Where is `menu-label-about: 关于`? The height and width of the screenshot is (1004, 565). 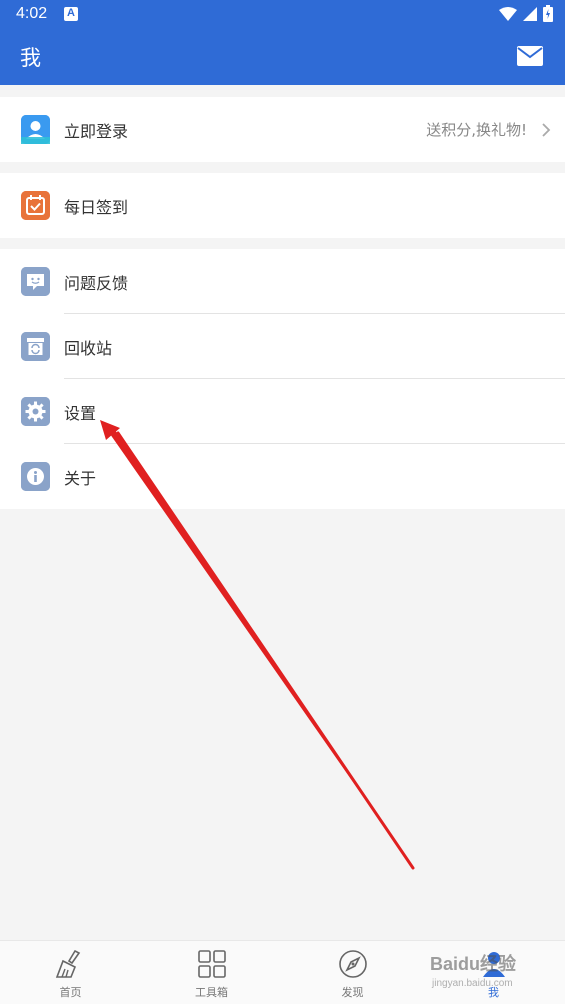
menu-label-about: 关于 is located at coordinates (80, 478).